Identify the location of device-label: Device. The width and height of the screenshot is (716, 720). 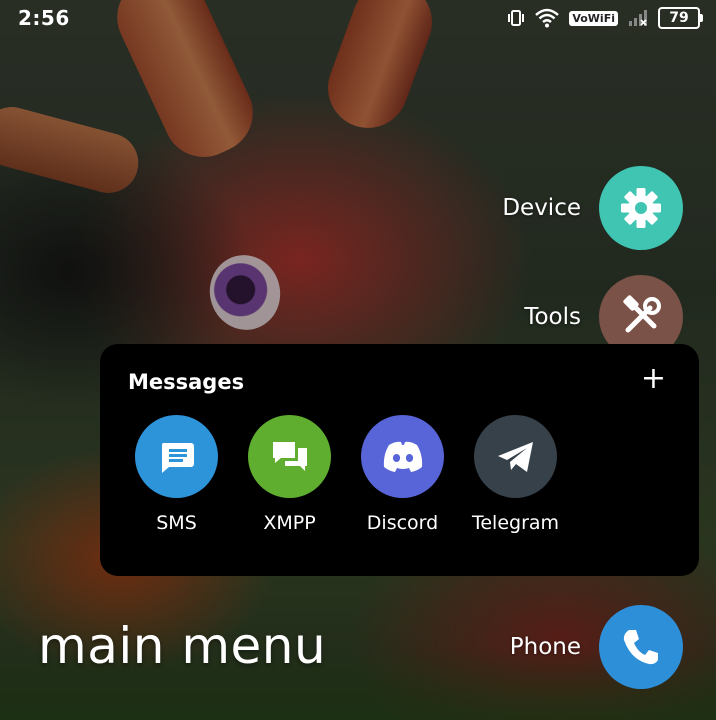
(541, 208).